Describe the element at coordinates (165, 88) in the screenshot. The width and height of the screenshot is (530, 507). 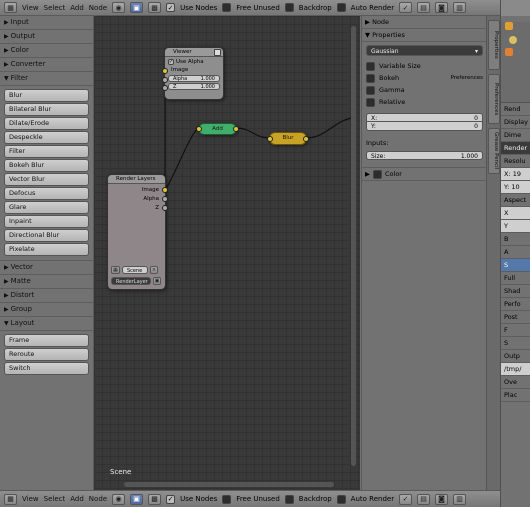
I see `viewer-z-socket` at that location.